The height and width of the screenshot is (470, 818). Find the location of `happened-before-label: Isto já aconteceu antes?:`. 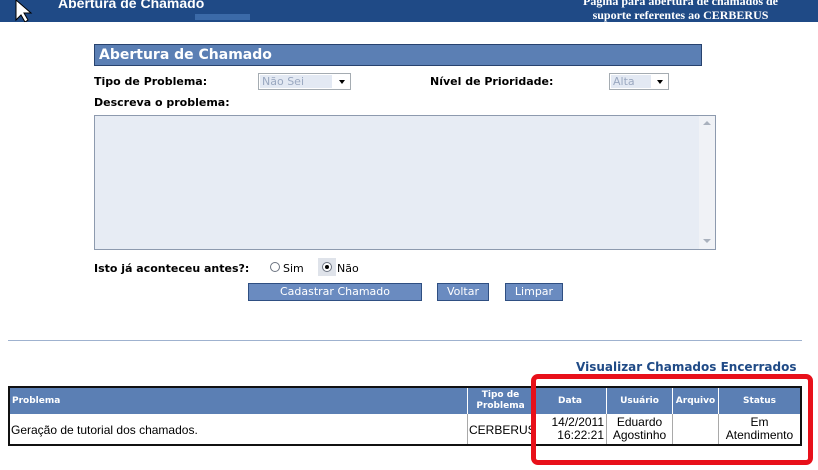

happened-before-label: Isto já aconteceu antes?: is located at coordinates (172, 268).